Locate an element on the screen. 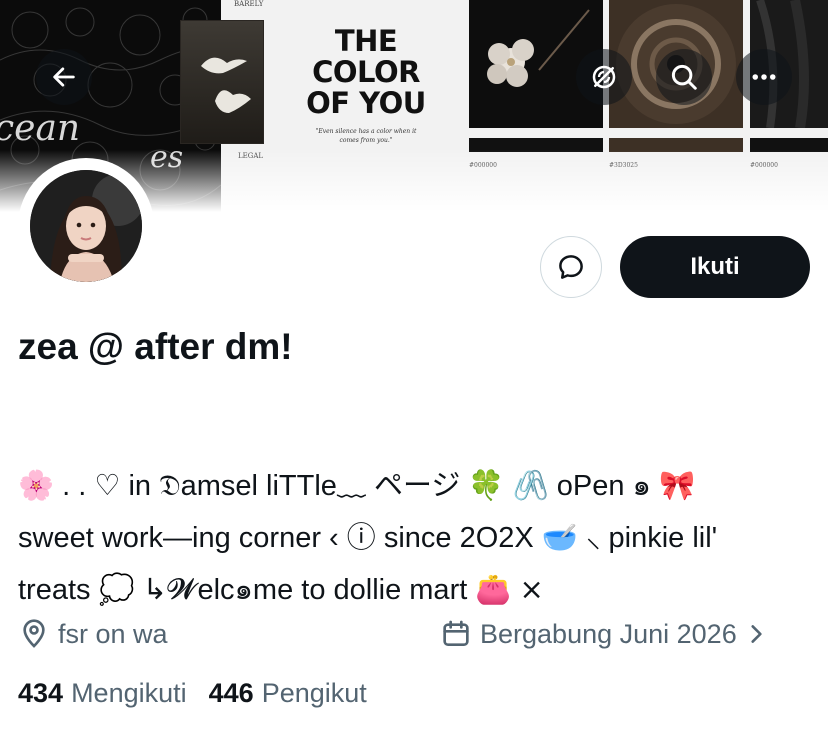 The width and height of the screenshot is (828, 734). notifications-button is located at coordinates (604, 77).